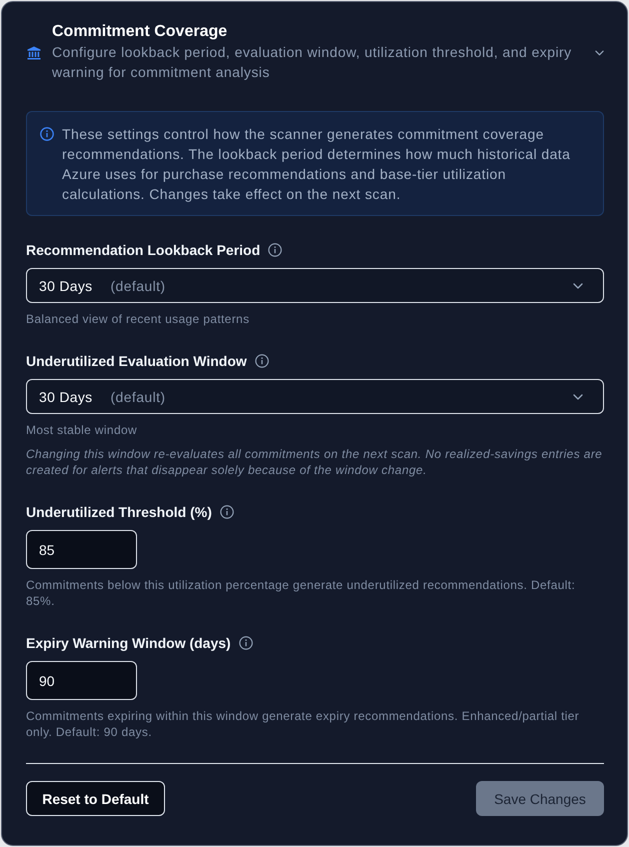  What do you see at coordinates (301, 593) in the screenshot?
I see `help-text: Commitments below this utilization percentage generate underutilized recommendations. Default: 85%.` at bounding box center [301, 593].